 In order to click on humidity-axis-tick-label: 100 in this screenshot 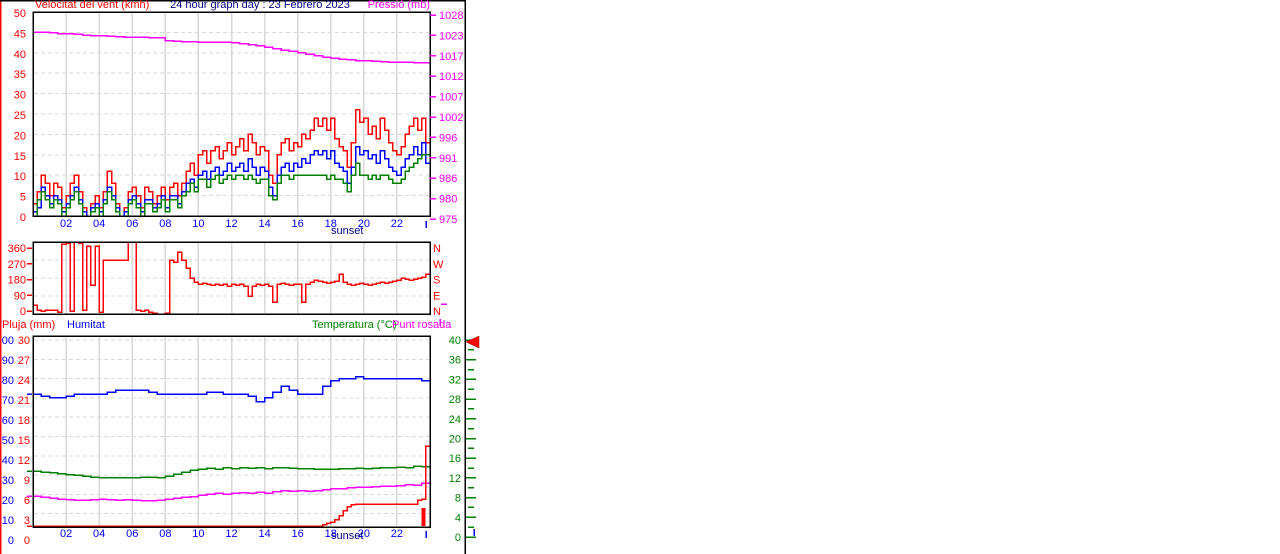, I will do `click(7, 341)`.